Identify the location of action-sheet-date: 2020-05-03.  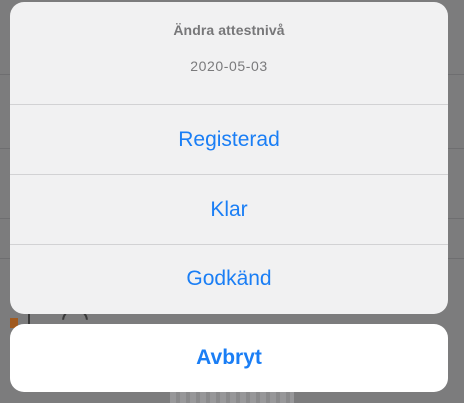
(229, 66).